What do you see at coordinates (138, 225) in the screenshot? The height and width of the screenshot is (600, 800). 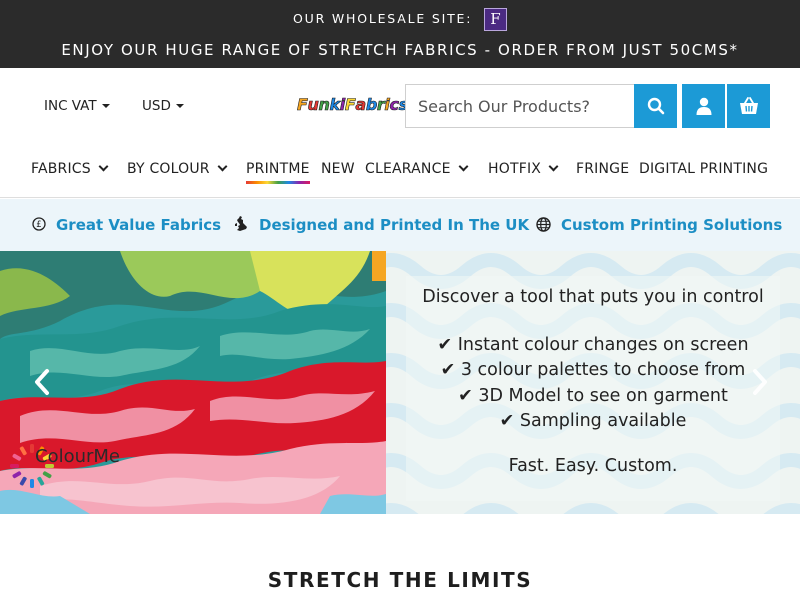 I see `usp-great-value: Great Value Fabrics` at bounding box center [138, 225].